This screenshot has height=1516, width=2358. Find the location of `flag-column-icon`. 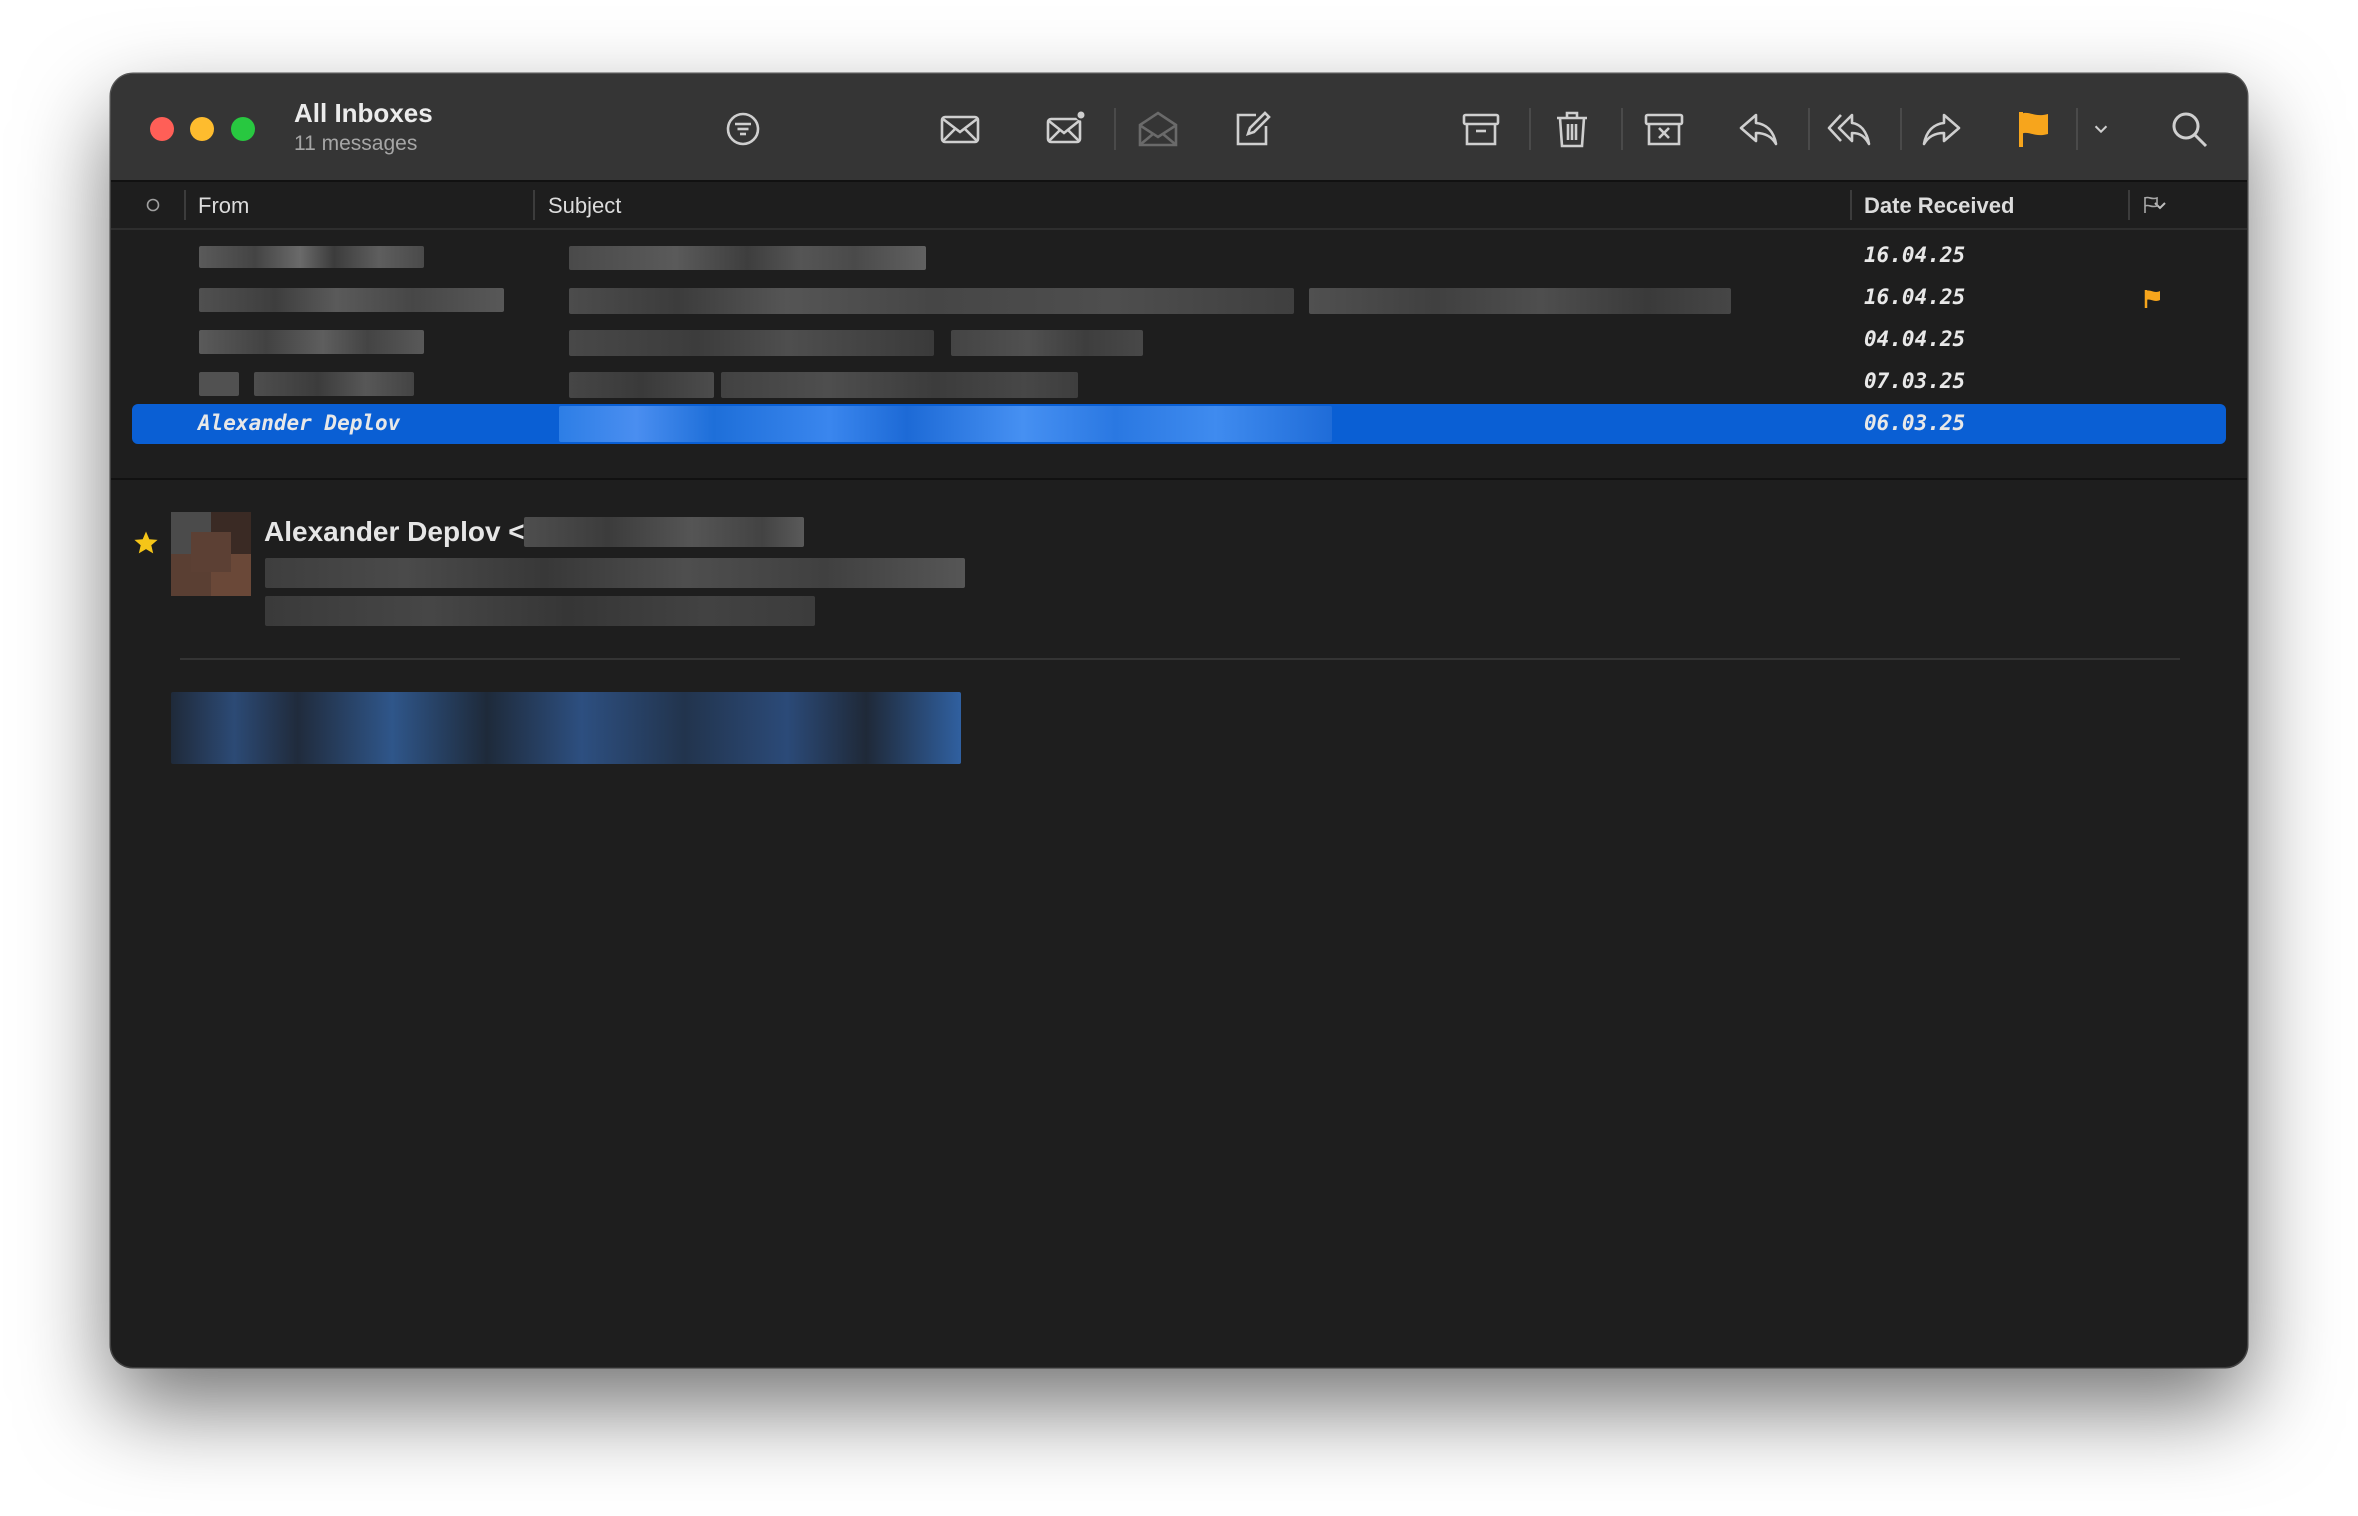

flag-column-icon is located at coordinates (2151, 205).